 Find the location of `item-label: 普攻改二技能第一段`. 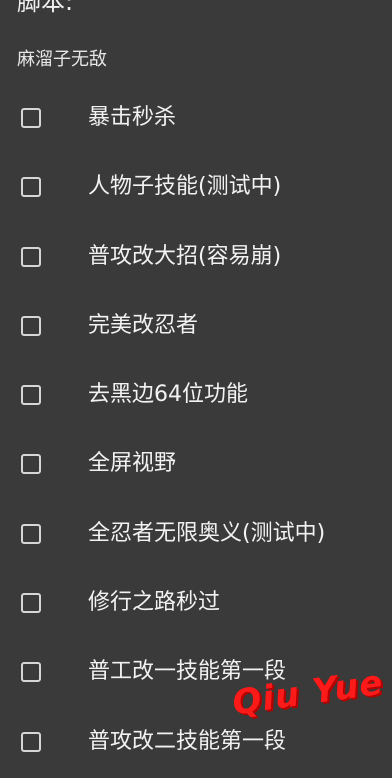

item-label: 普攻改二技能第一段 is located at coordinates (187, 741).